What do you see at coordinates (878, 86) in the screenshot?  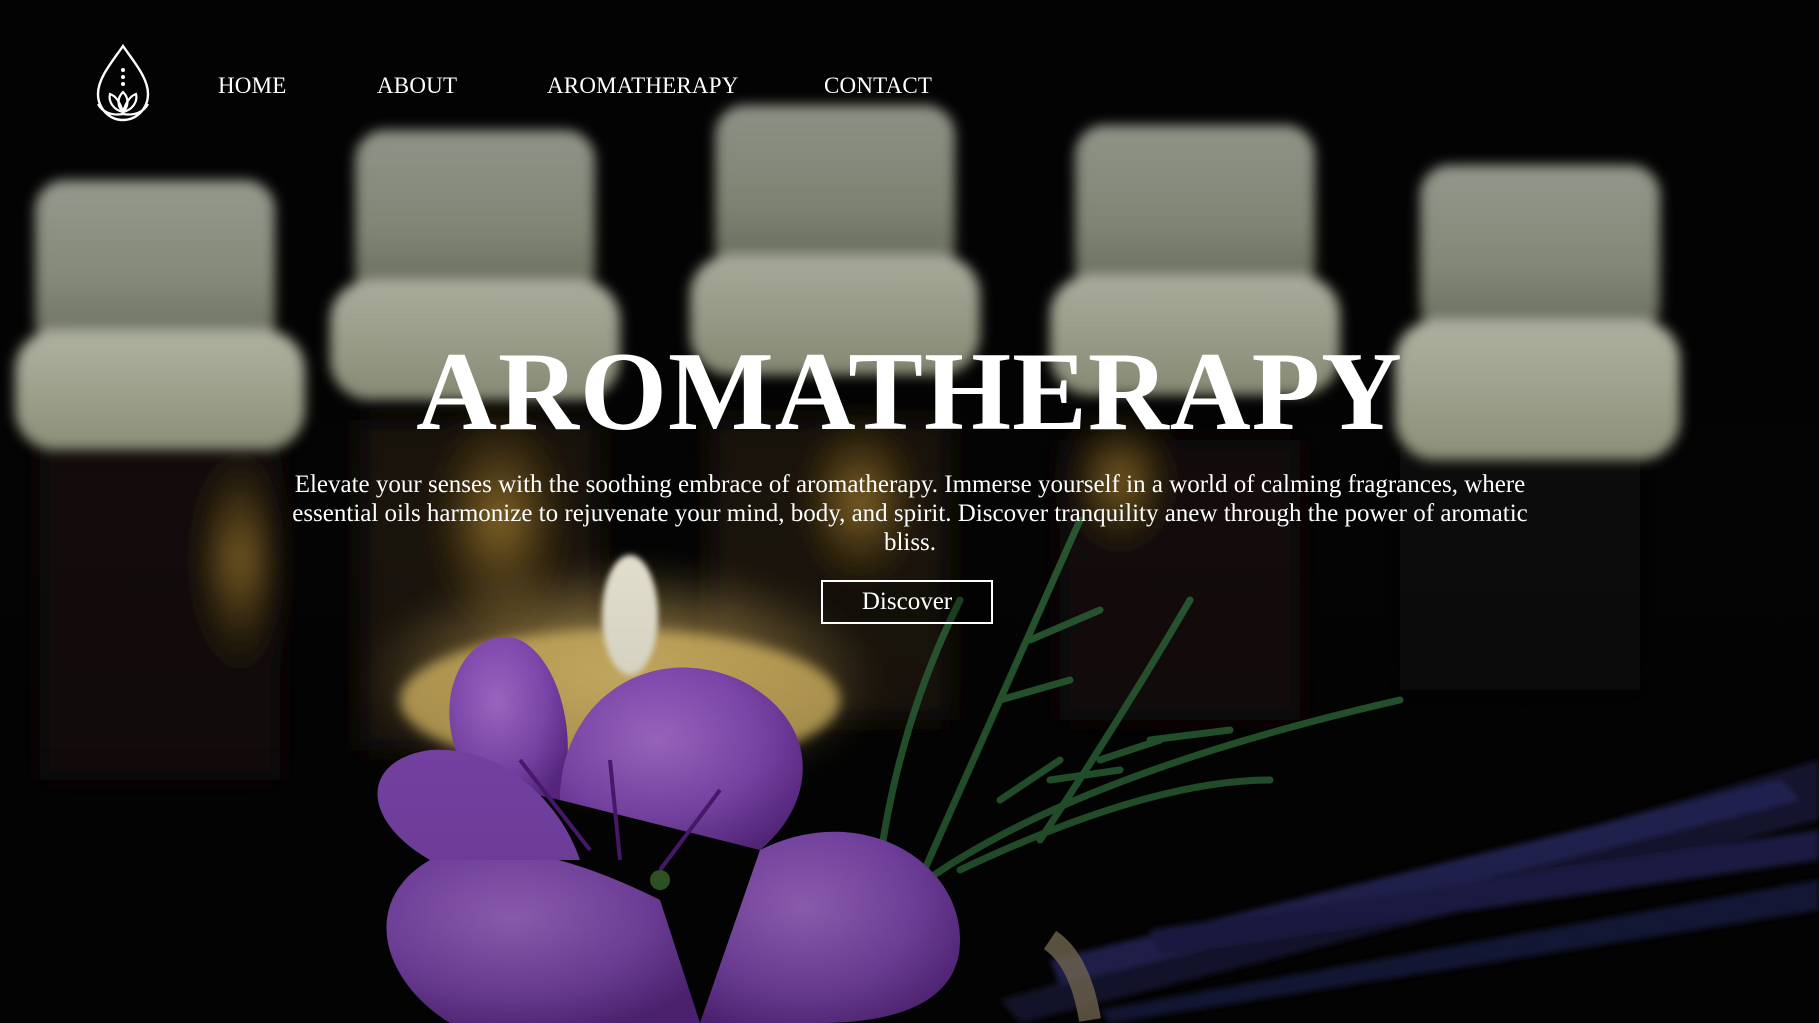 I see `nav-contact-link: CONTACT` at bounding box center [878, 86].